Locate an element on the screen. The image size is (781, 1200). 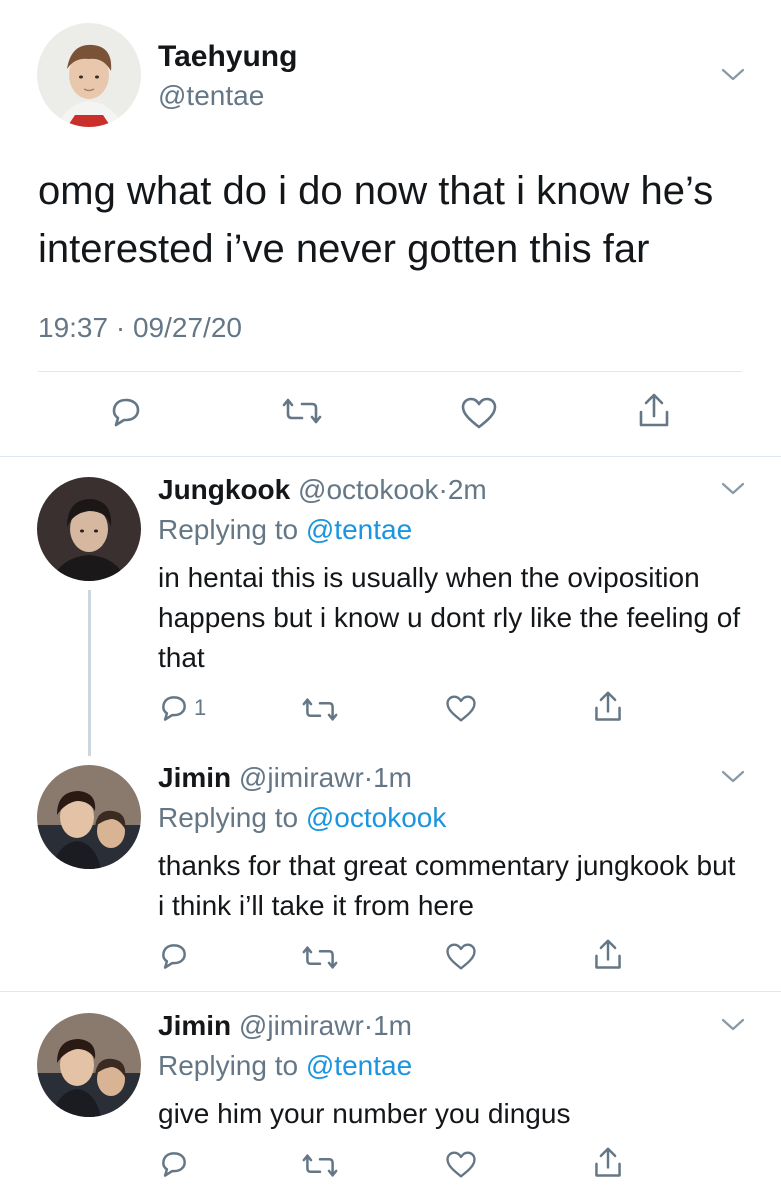
replying-to: Replying to @octokook is located at coordinates (302, 818).